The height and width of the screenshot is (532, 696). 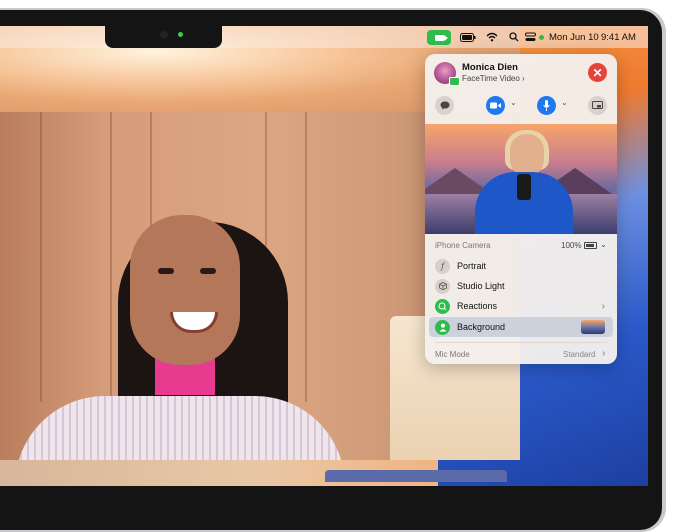 What do you see at coordinates (618, 37) in the screenshot?
I see `menubar-time: 9:41 AM` at bounding box center [618, 37].